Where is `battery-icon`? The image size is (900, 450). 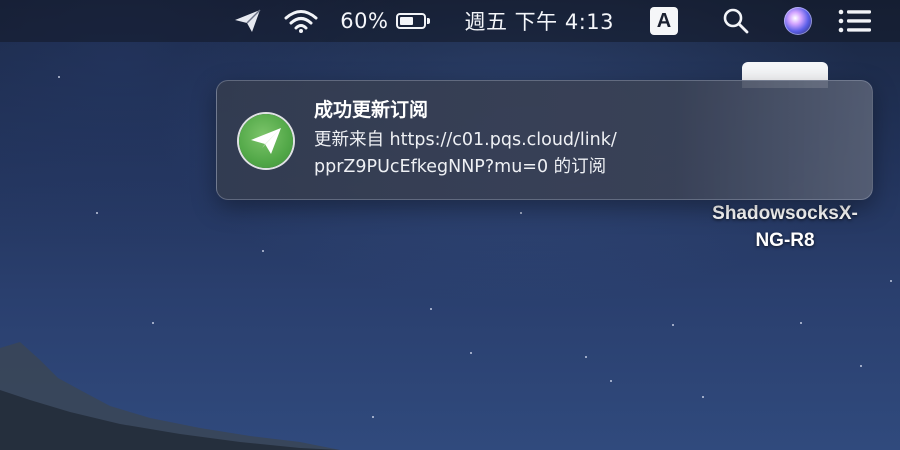 battery-icon is located at coordinates (413, 21).